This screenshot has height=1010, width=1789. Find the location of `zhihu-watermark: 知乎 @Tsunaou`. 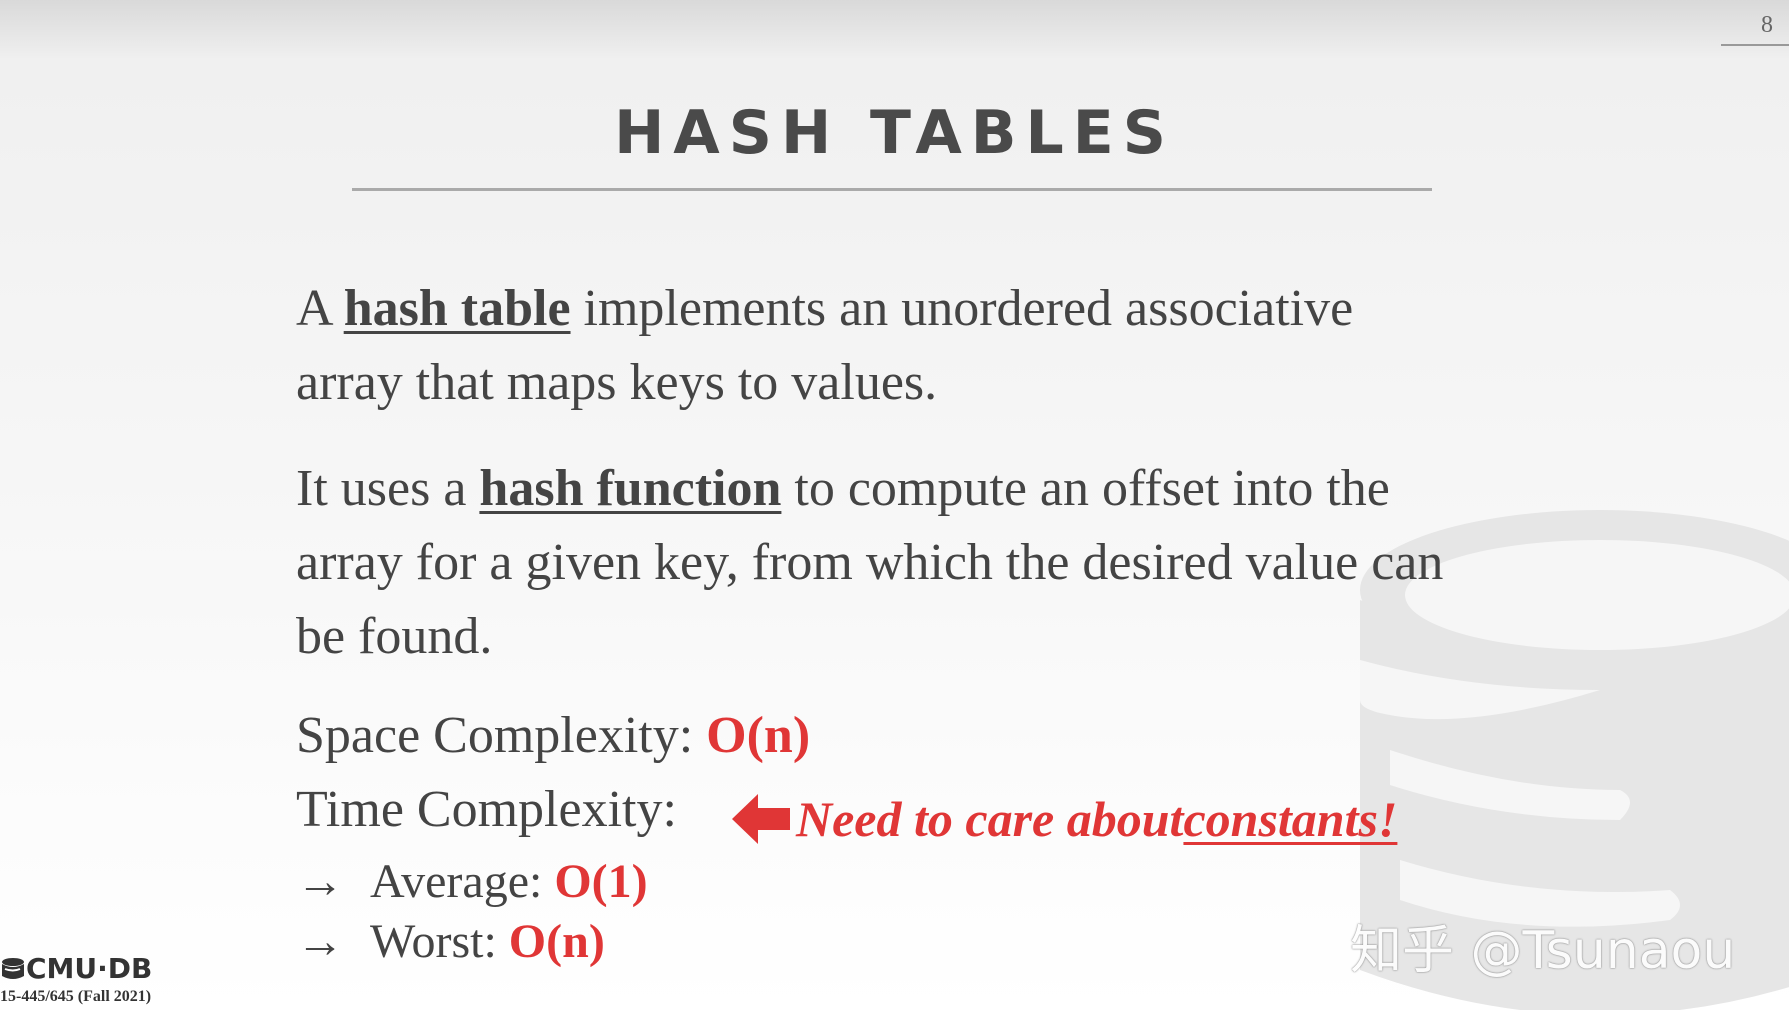

zhihu-watermark: 知乎 @Tsunaou is located at coordinates (1543, 951).